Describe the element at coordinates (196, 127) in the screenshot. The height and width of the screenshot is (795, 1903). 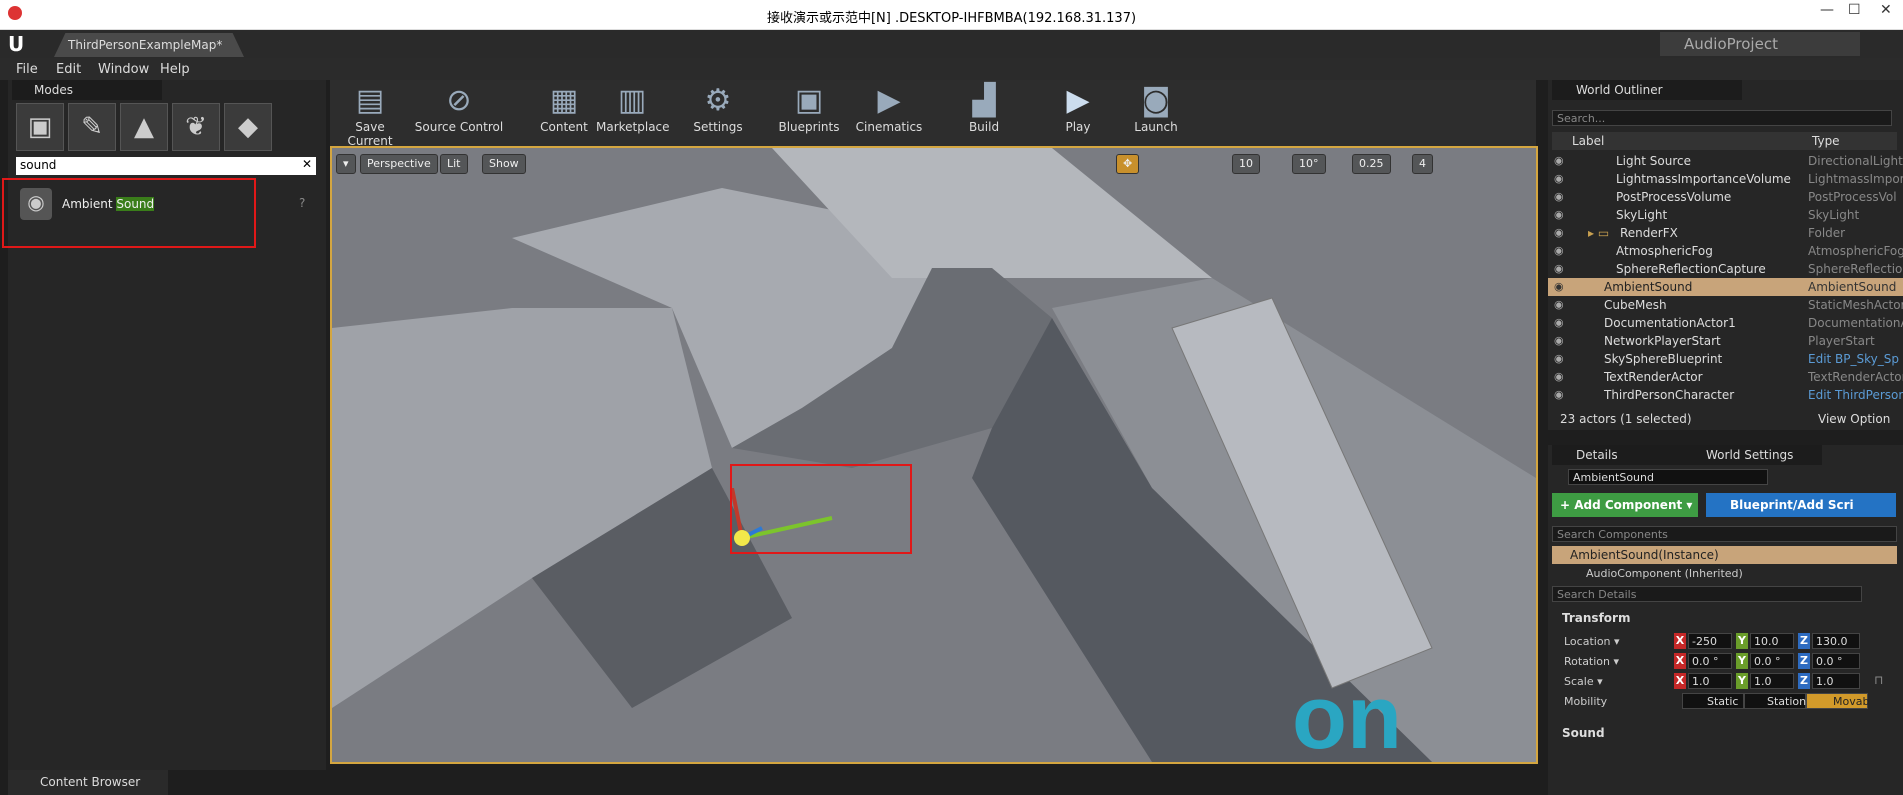
I see `foliage-icon: ❦` at that location.